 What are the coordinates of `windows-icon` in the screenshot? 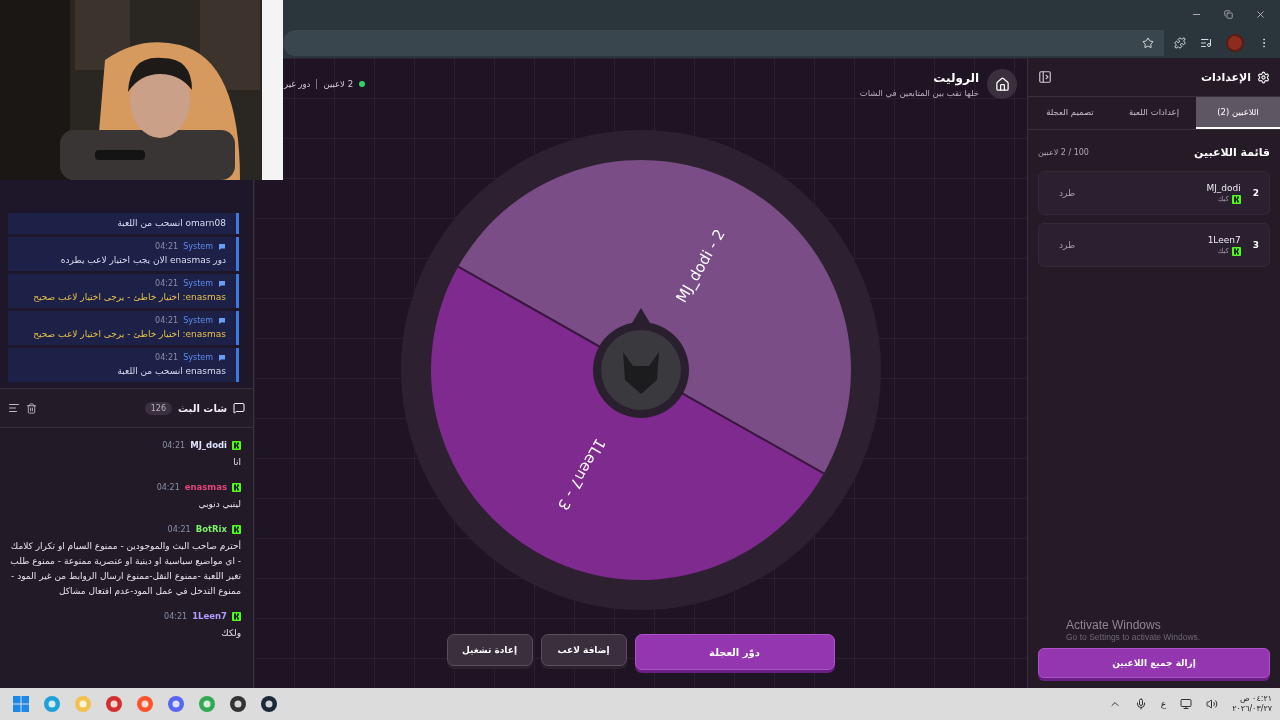 It's located at (21, 704).